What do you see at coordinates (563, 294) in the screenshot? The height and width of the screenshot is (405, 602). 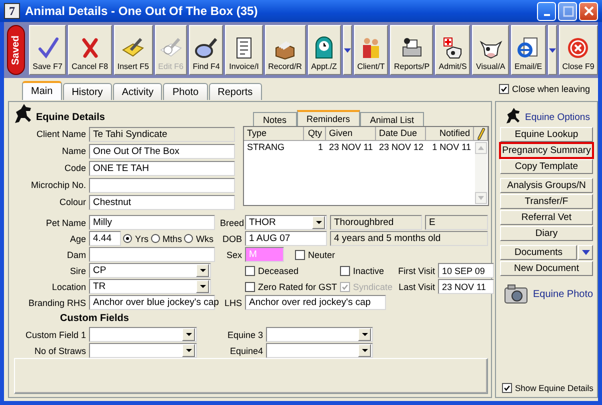 I see `link: Equine Photo` at bounding box center [563, 294].